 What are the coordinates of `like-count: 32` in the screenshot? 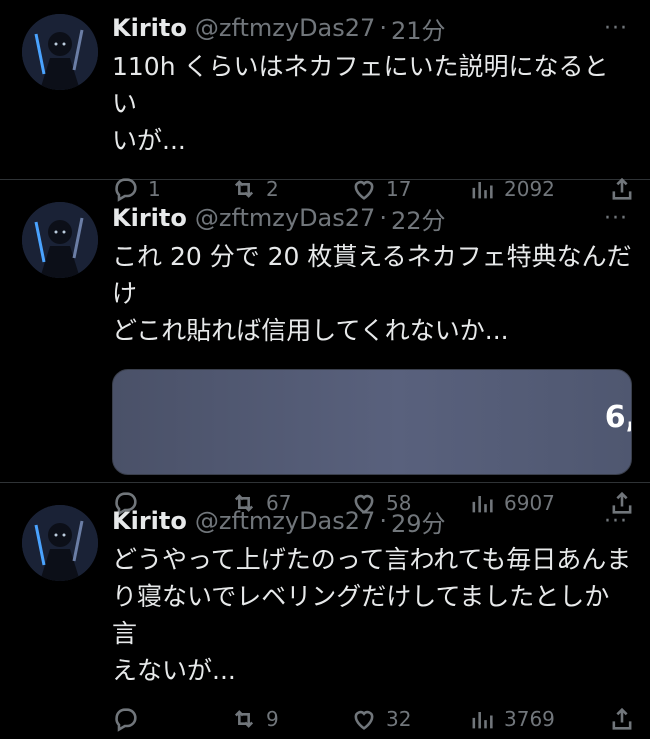 It's located at (399, 719).